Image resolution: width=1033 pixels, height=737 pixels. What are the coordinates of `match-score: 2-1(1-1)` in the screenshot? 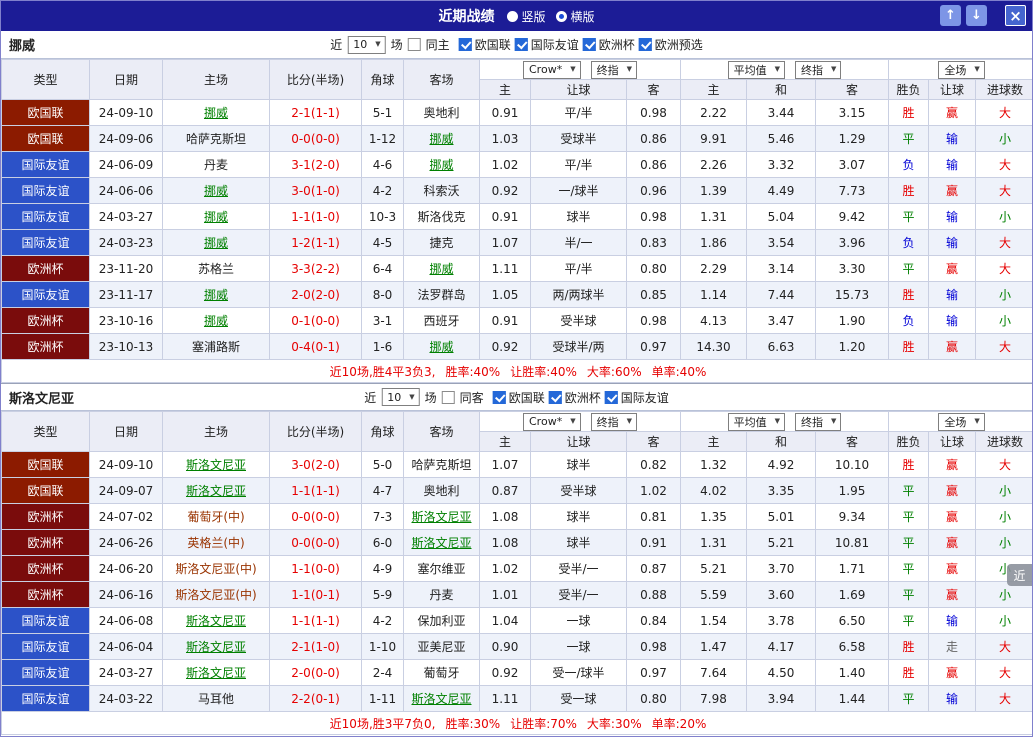 It's located at (315, 112).